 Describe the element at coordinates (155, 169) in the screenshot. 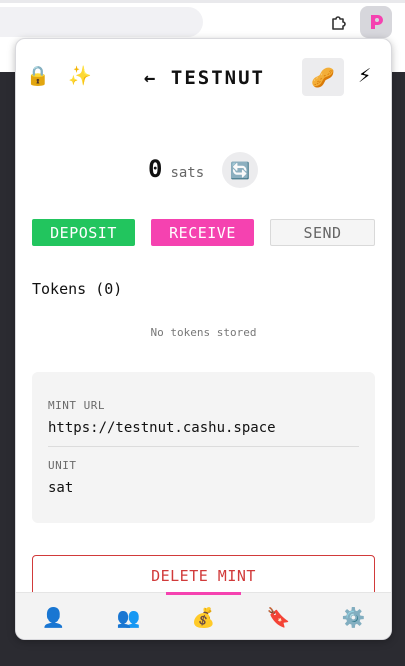

I see `balance-value: 0` at that location.